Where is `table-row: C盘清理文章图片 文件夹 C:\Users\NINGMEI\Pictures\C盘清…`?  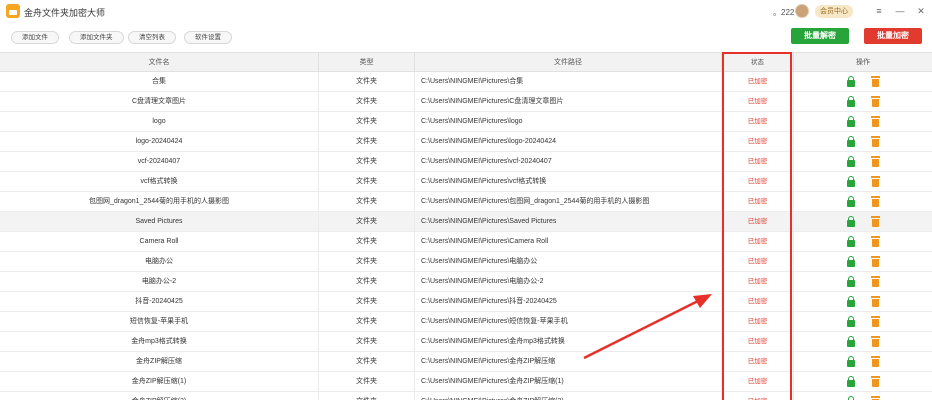
table-row: C盘清理文章图片 文件夹 C:\Users\NINGMEI\Pictures\C盘清… is located at coordinates (466, 102).